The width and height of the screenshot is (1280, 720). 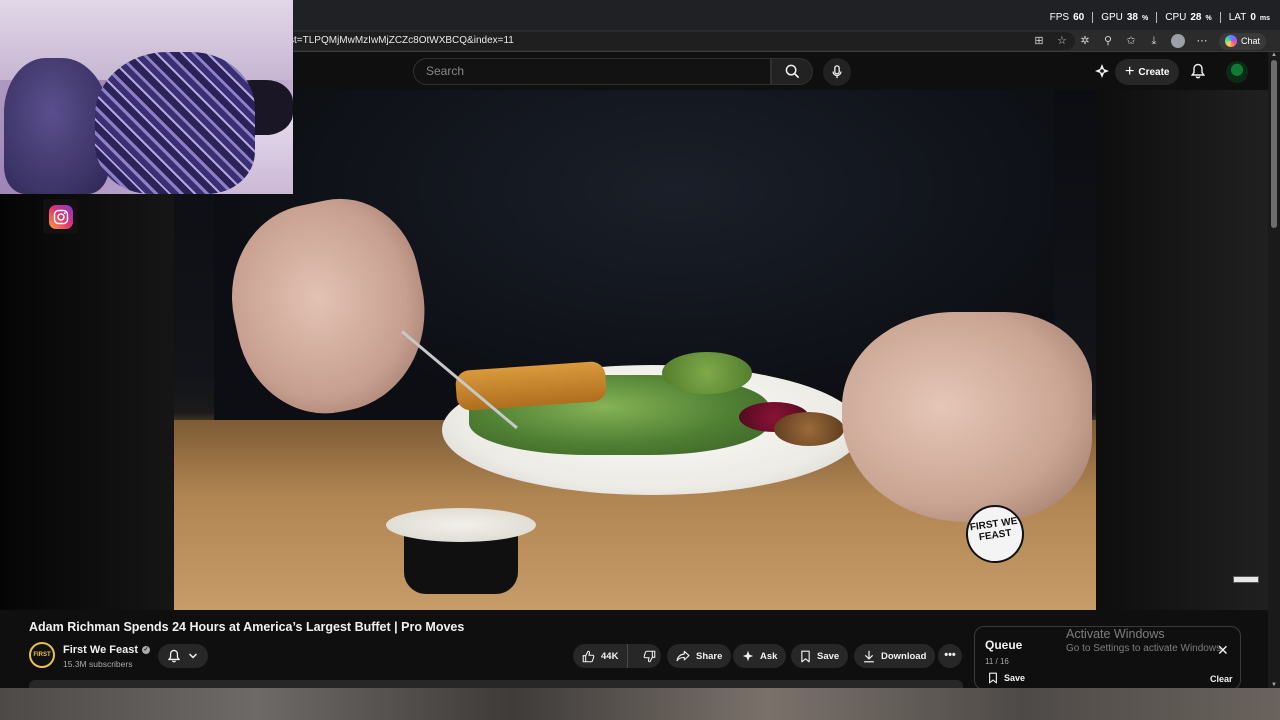 What do you see at coordinates (1202, 41) in the screenshot?
I see `menu-icon: ⋯` at bounding box center [1202, 41].